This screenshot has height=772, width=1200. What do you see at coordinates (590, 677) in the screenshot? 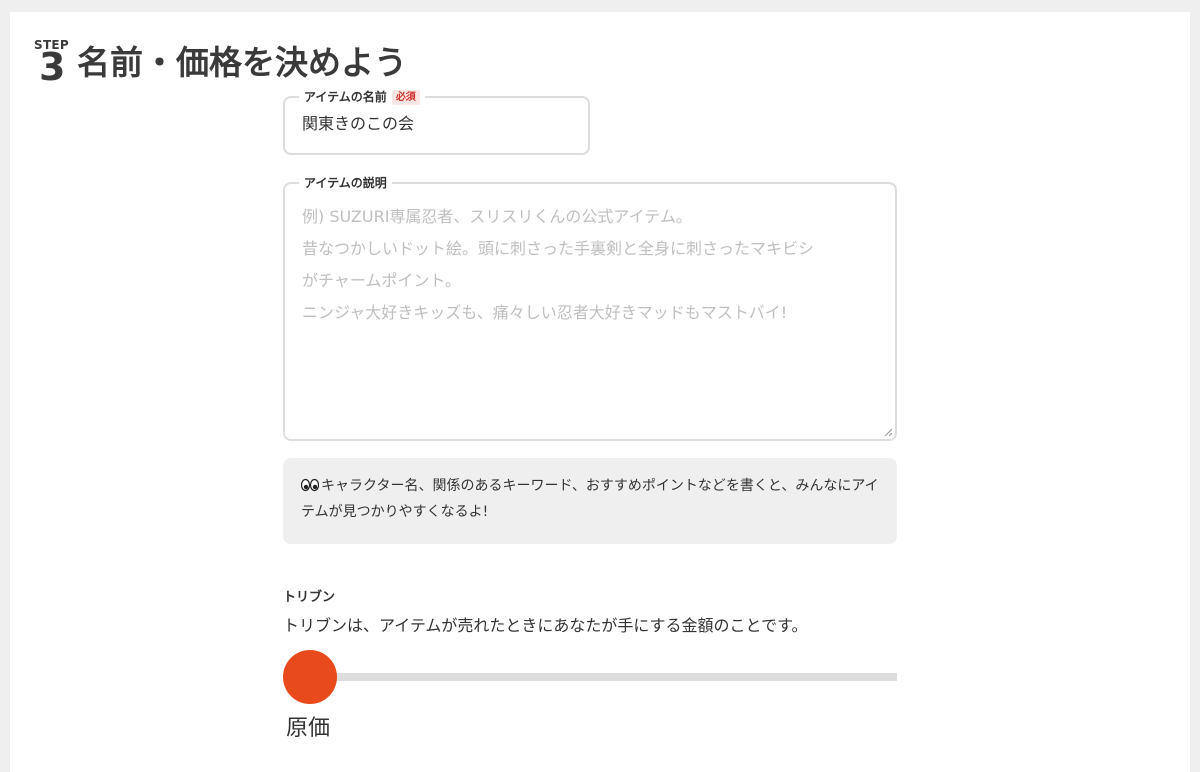
I see `toribun-slider-track` at bounding box center [590, 677].